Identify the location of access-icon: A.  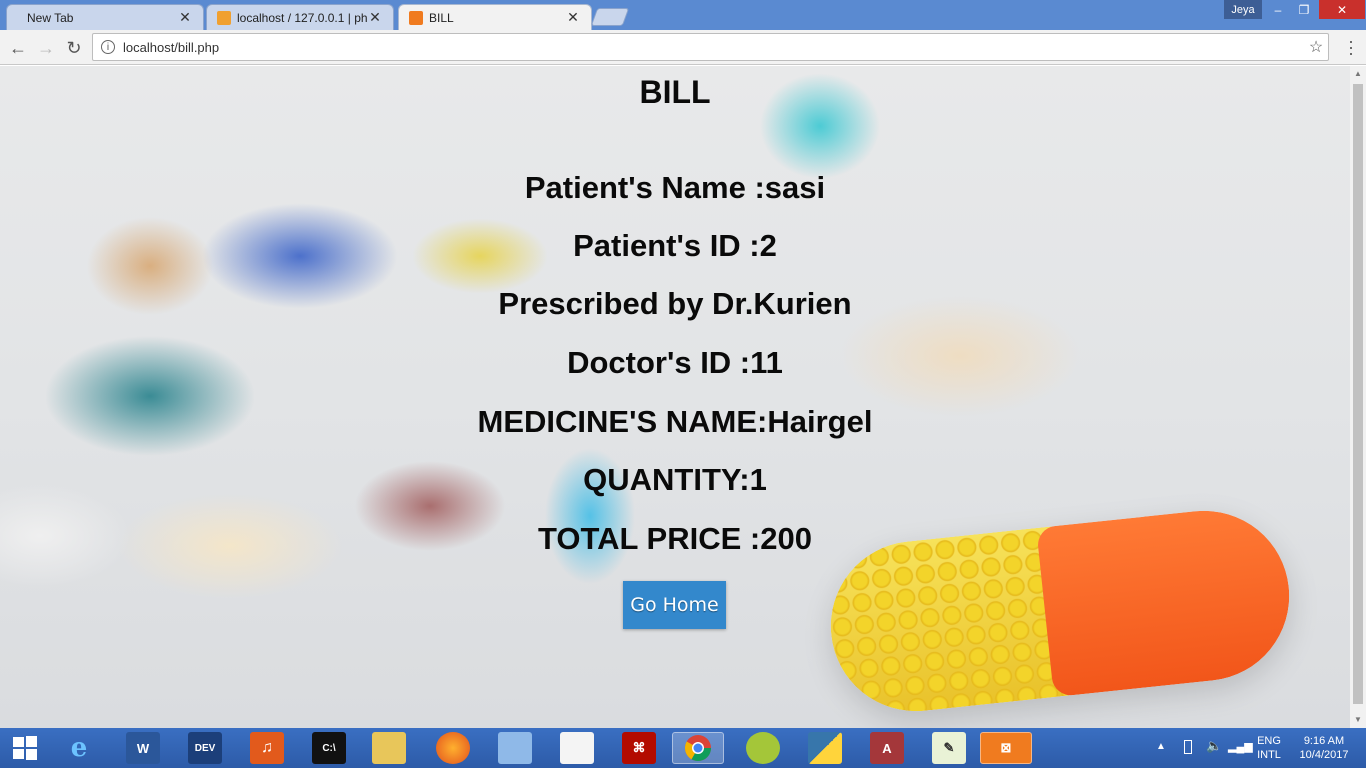
(887, 748).